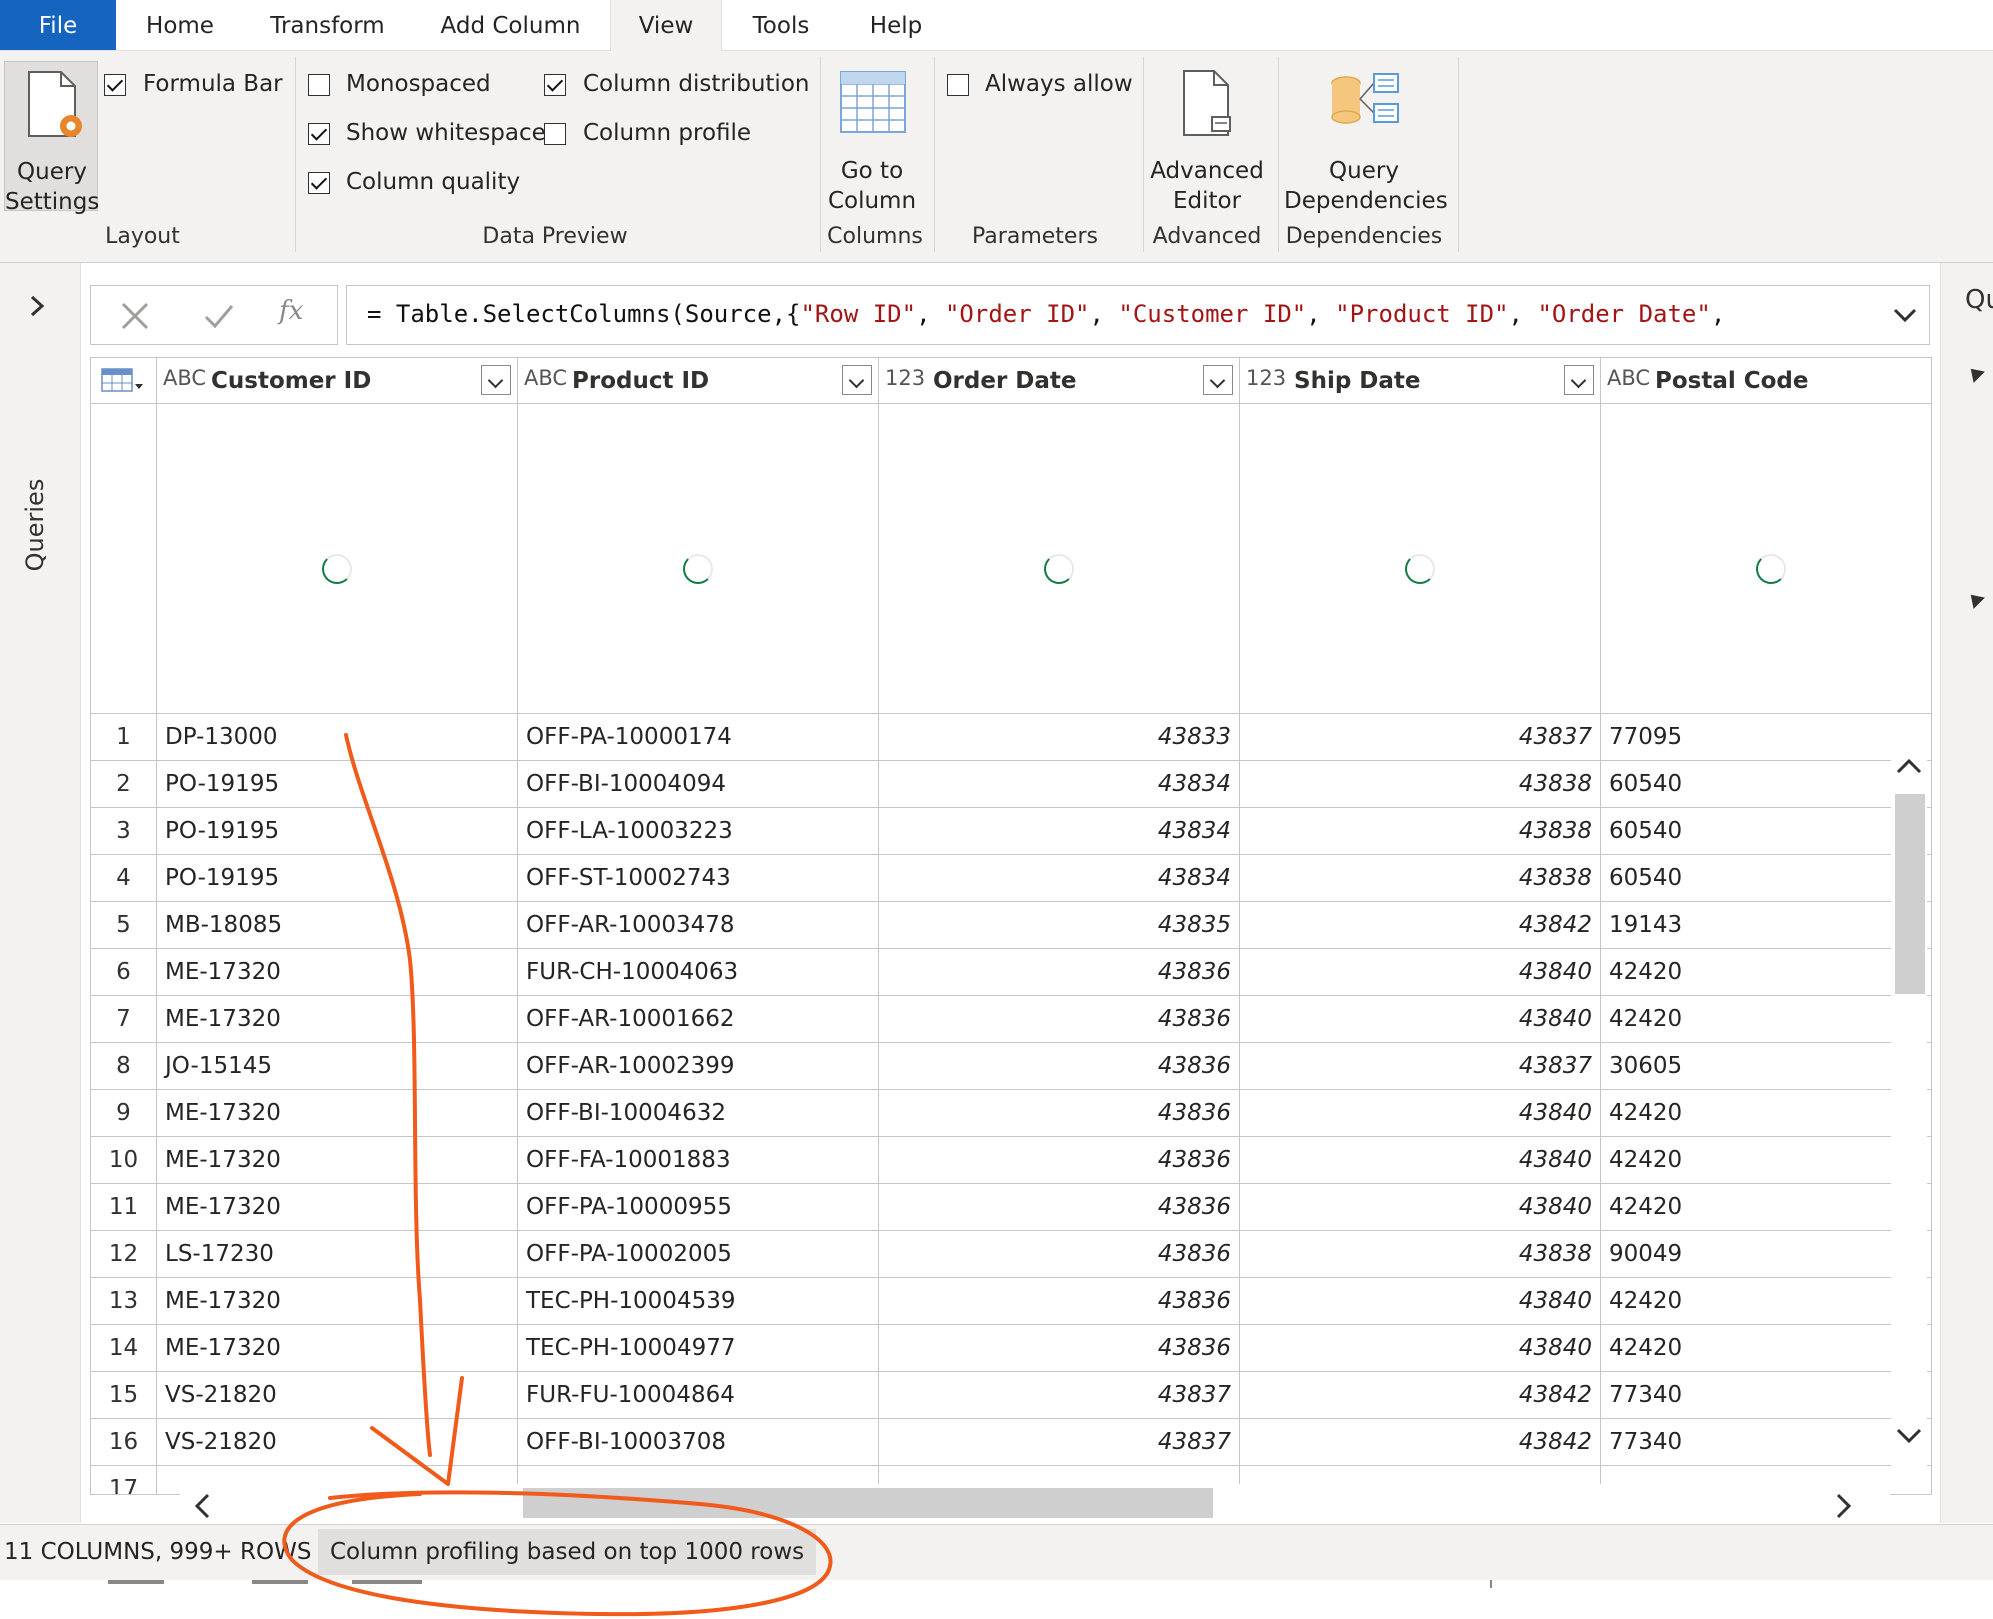 The width and height of the screenshot is (1993, 1619). Describe the element at coordinates (557, 1553) in the screenshot. I see `annotation-circle` at that location.